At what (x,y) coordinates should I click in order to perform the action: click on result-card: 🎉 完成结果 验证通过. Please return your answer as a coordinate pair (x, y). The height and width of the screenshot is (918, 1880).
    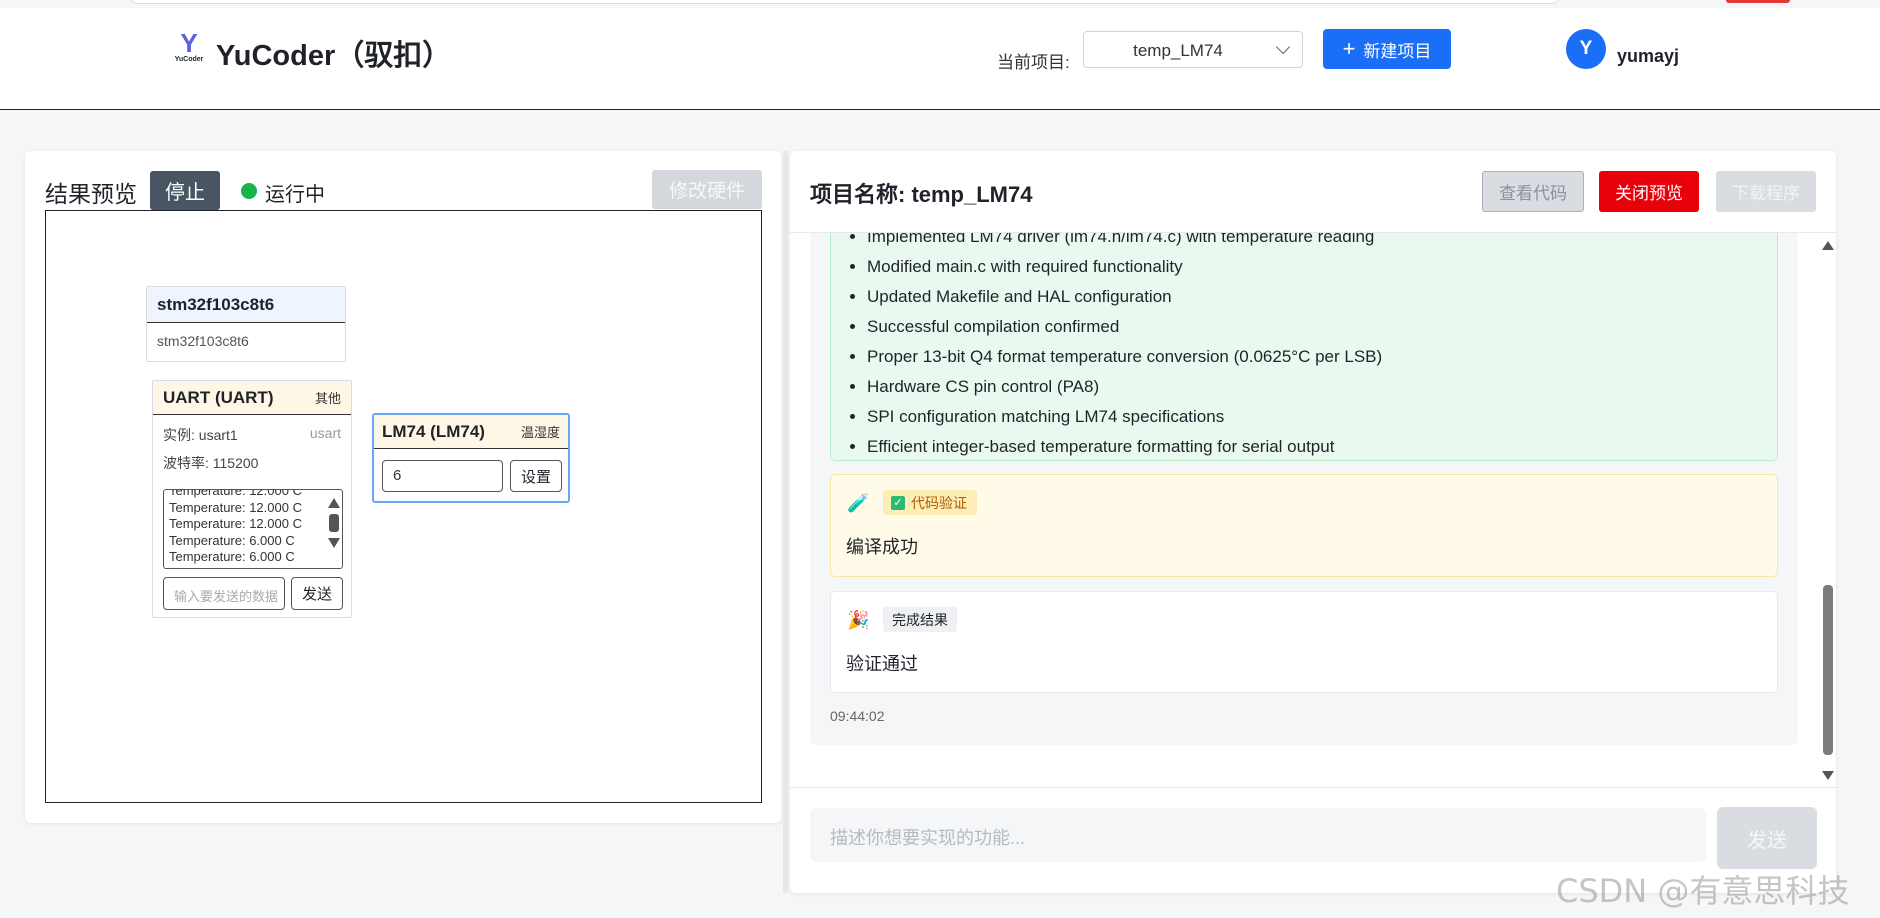
    Looking at the image, I should click on (1304, 642).